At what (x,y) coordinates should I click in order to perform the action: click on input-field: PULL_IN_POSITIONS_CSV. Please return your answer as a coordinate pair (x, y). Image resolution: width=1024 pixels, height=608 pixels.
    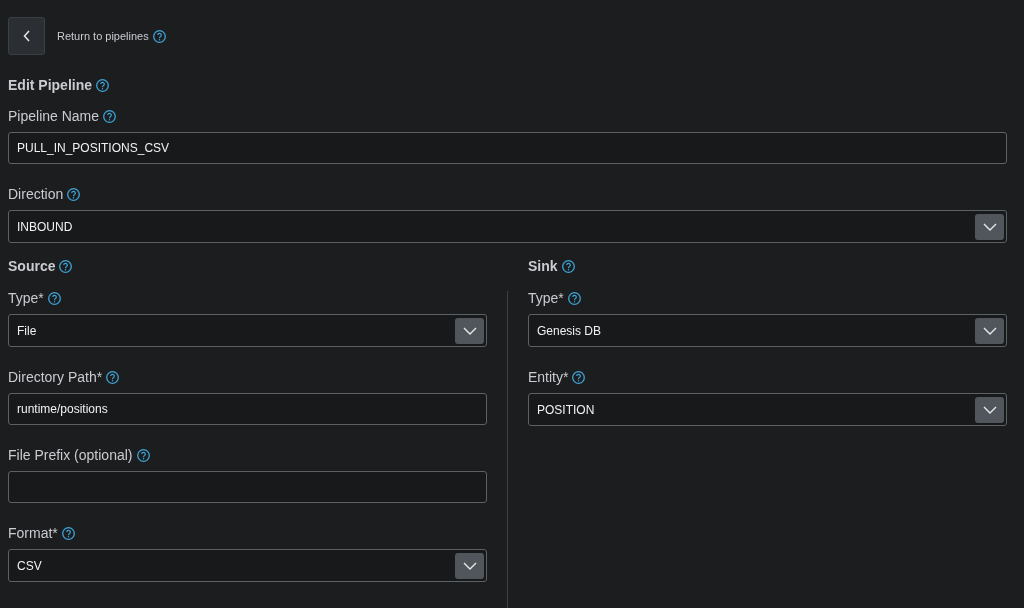
    Looking at the image, I should click on (507, 148).